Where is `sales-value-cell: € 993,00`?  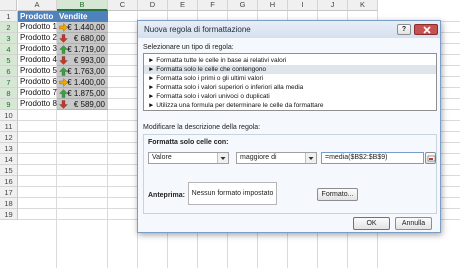
sales-value-cell: € 993,00 is located at coordinates (82, 60).